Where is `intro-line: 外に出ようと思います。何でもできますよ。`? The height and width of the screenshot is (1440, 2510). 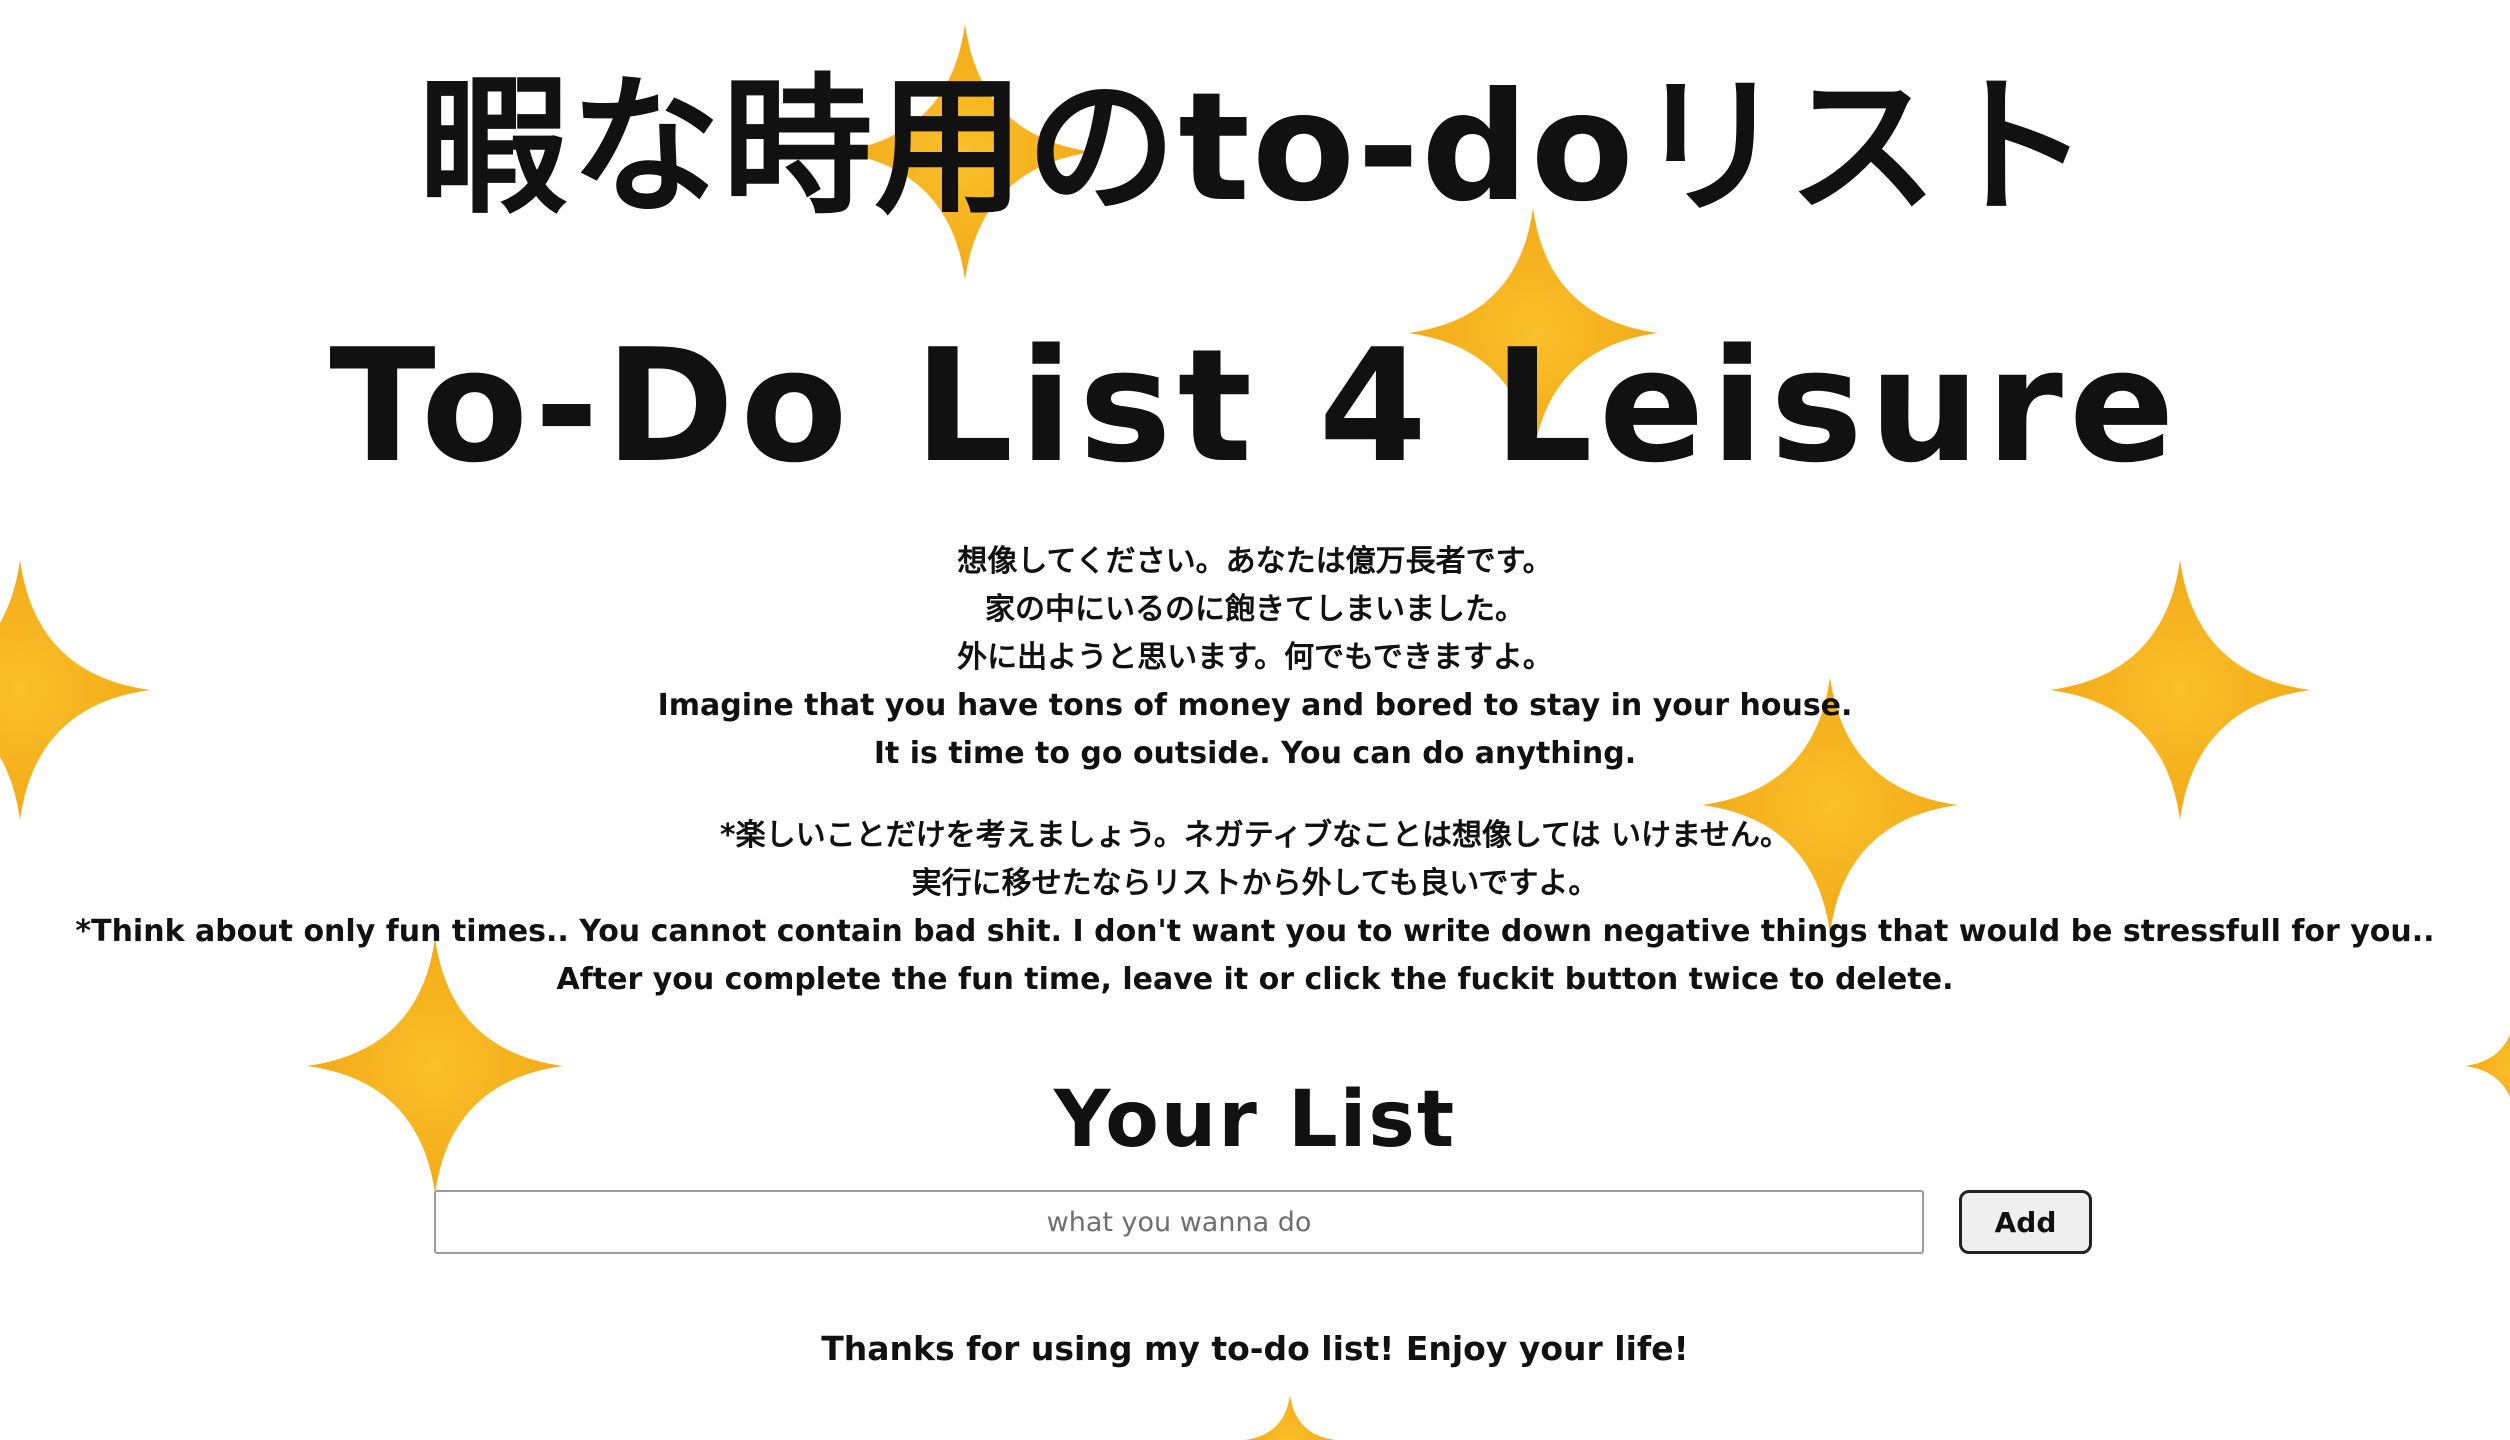 intro-line: 外に出ようと思います。何でもできますよ。 is located at coordinates (1255, 657).